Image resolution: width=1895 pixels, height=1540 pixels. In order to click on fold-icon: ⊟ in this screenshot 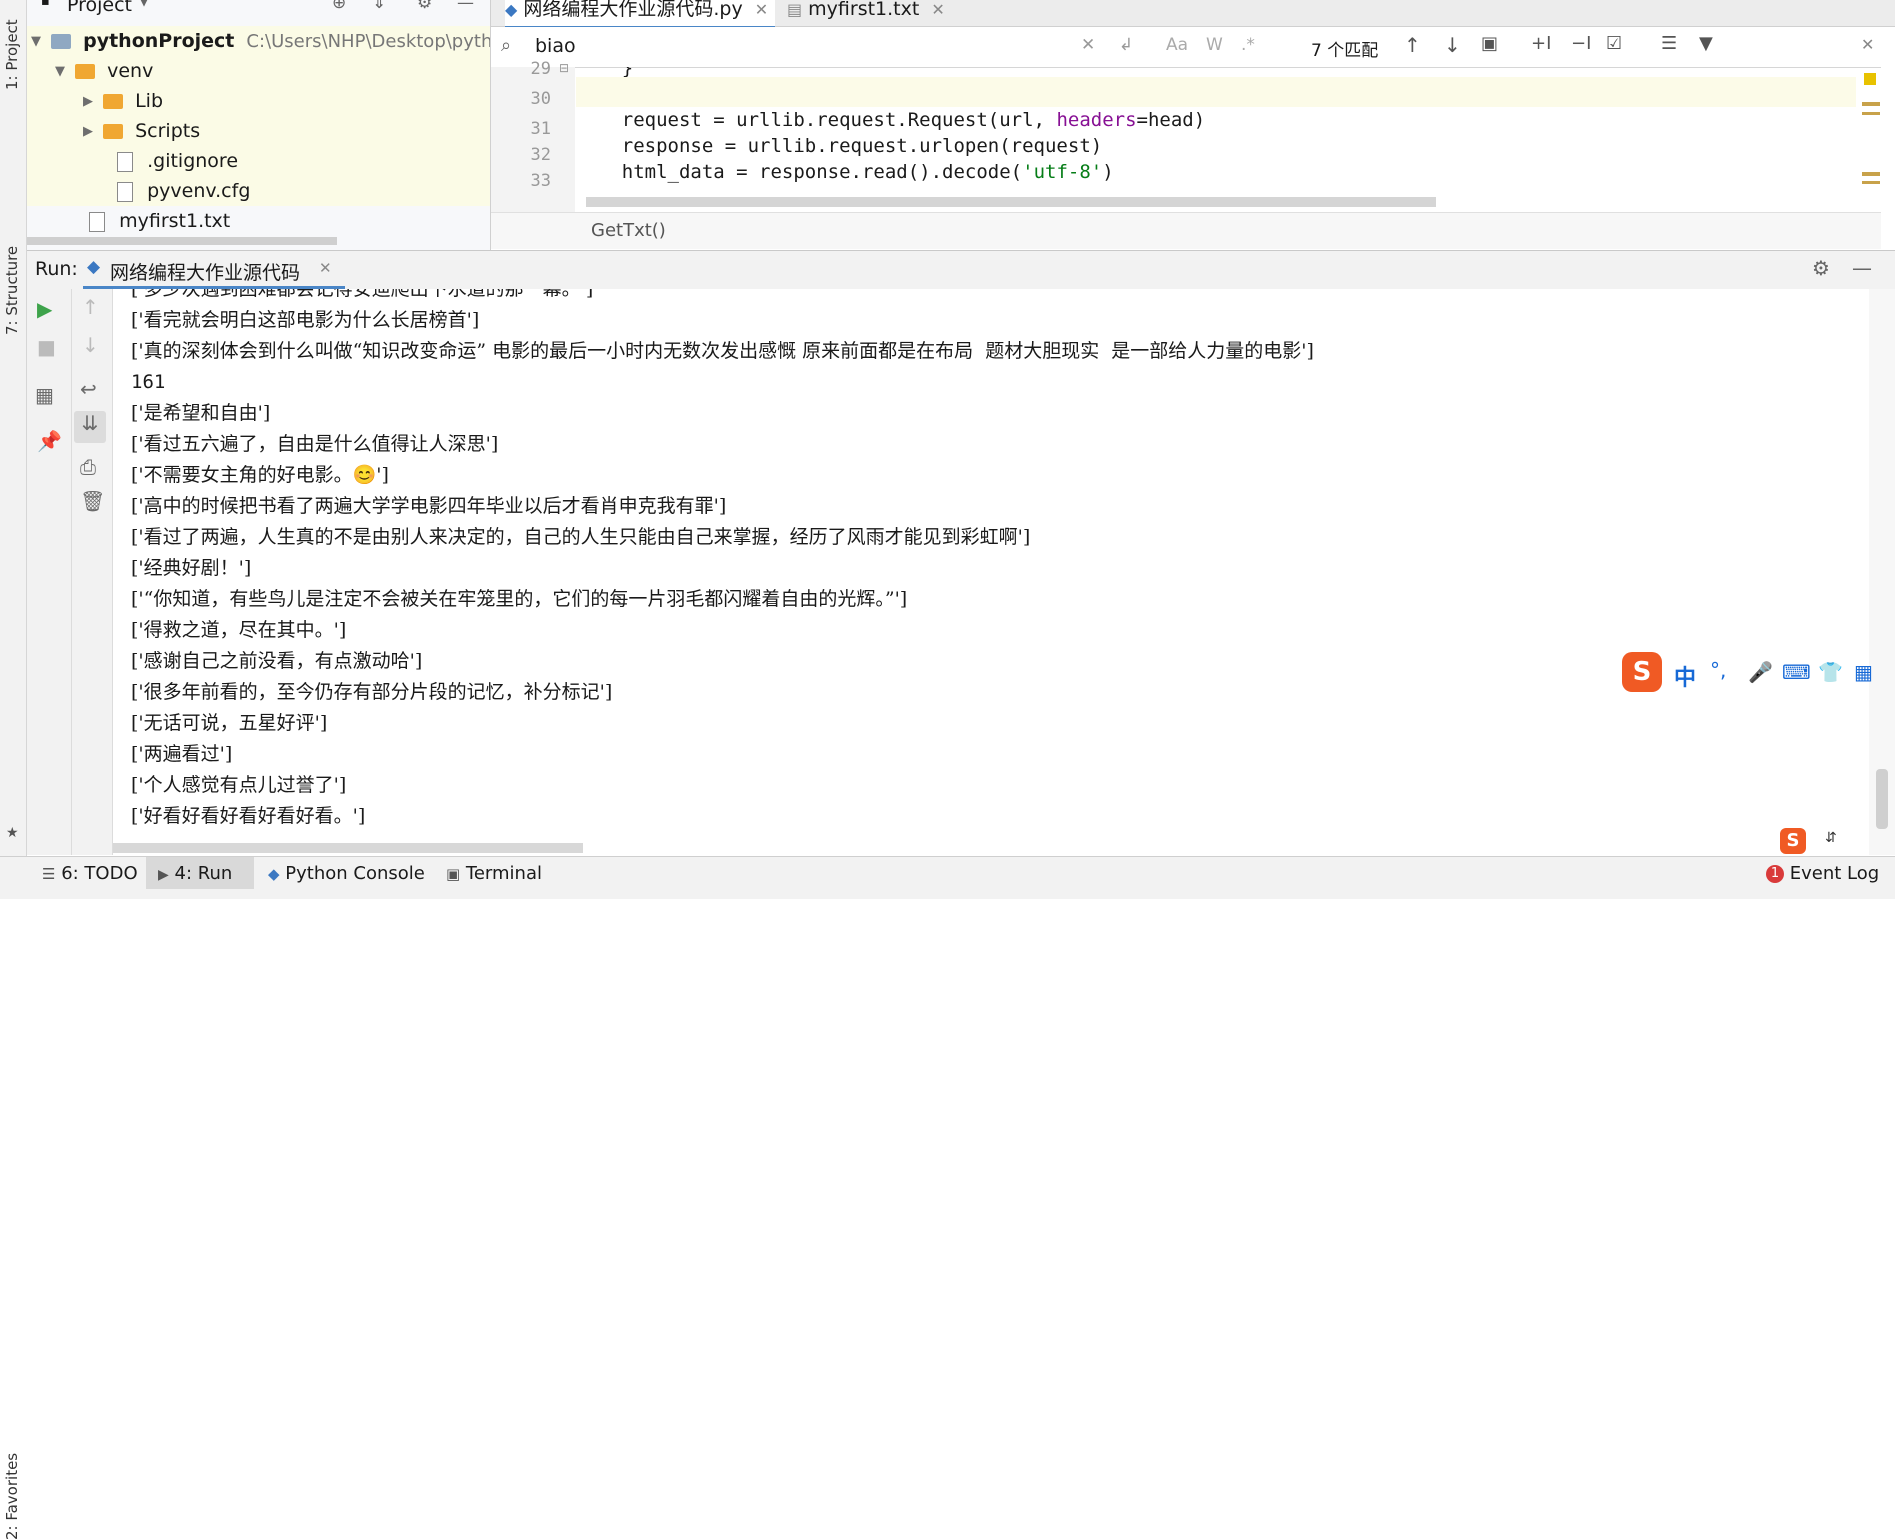, I will do `click(564, 68)`.